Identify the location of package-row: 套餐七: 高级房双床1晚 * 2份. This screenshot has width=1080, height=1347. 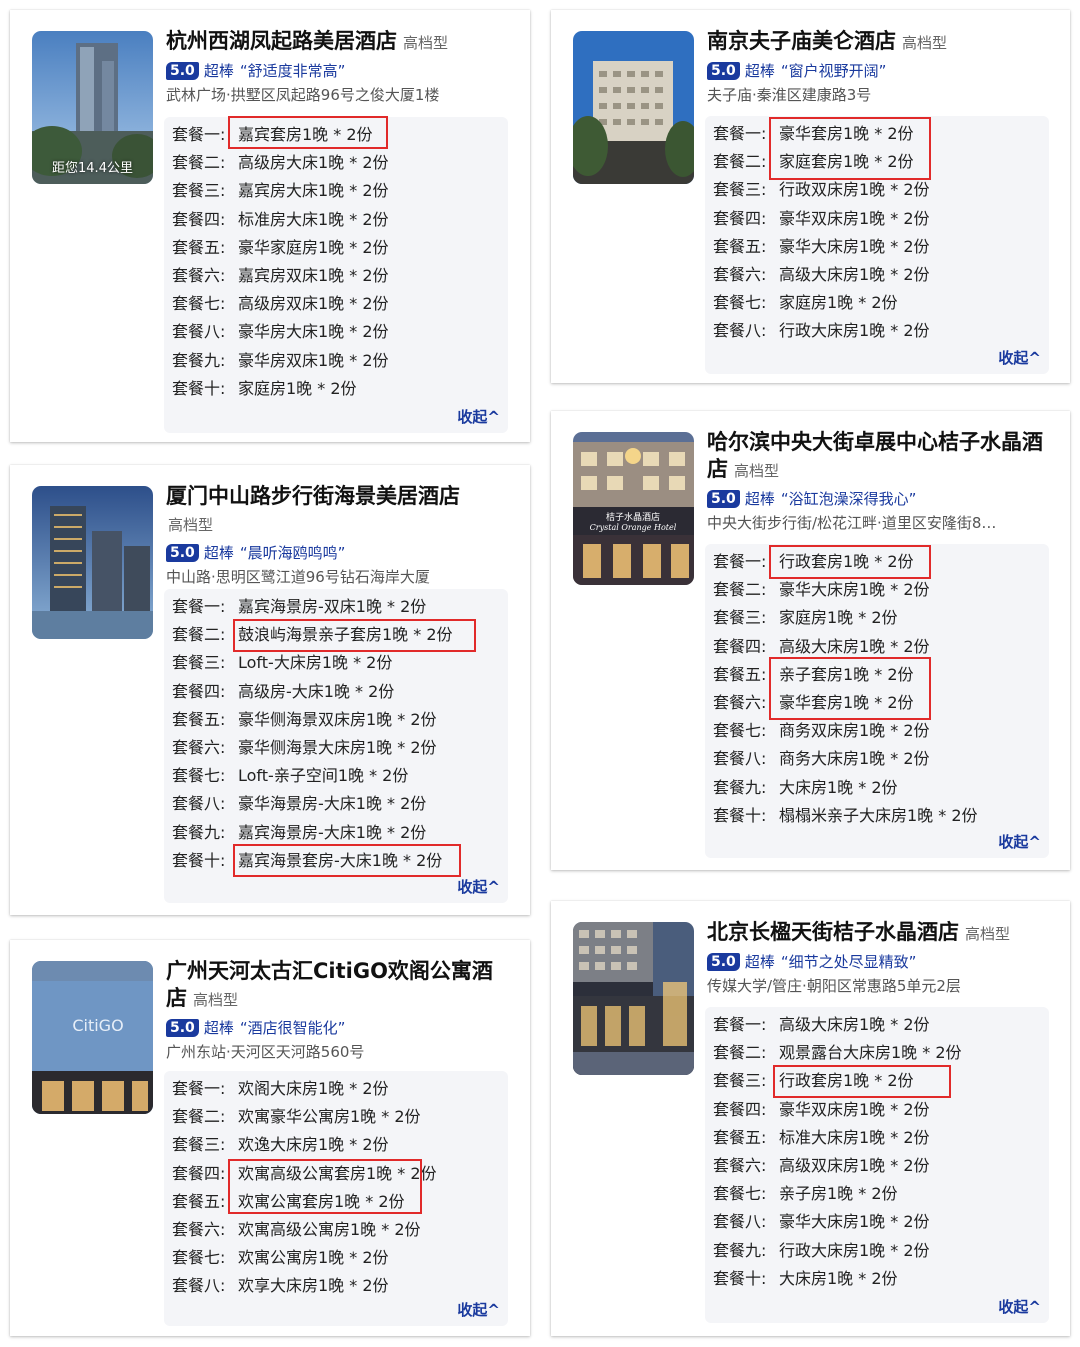
(280, 304).